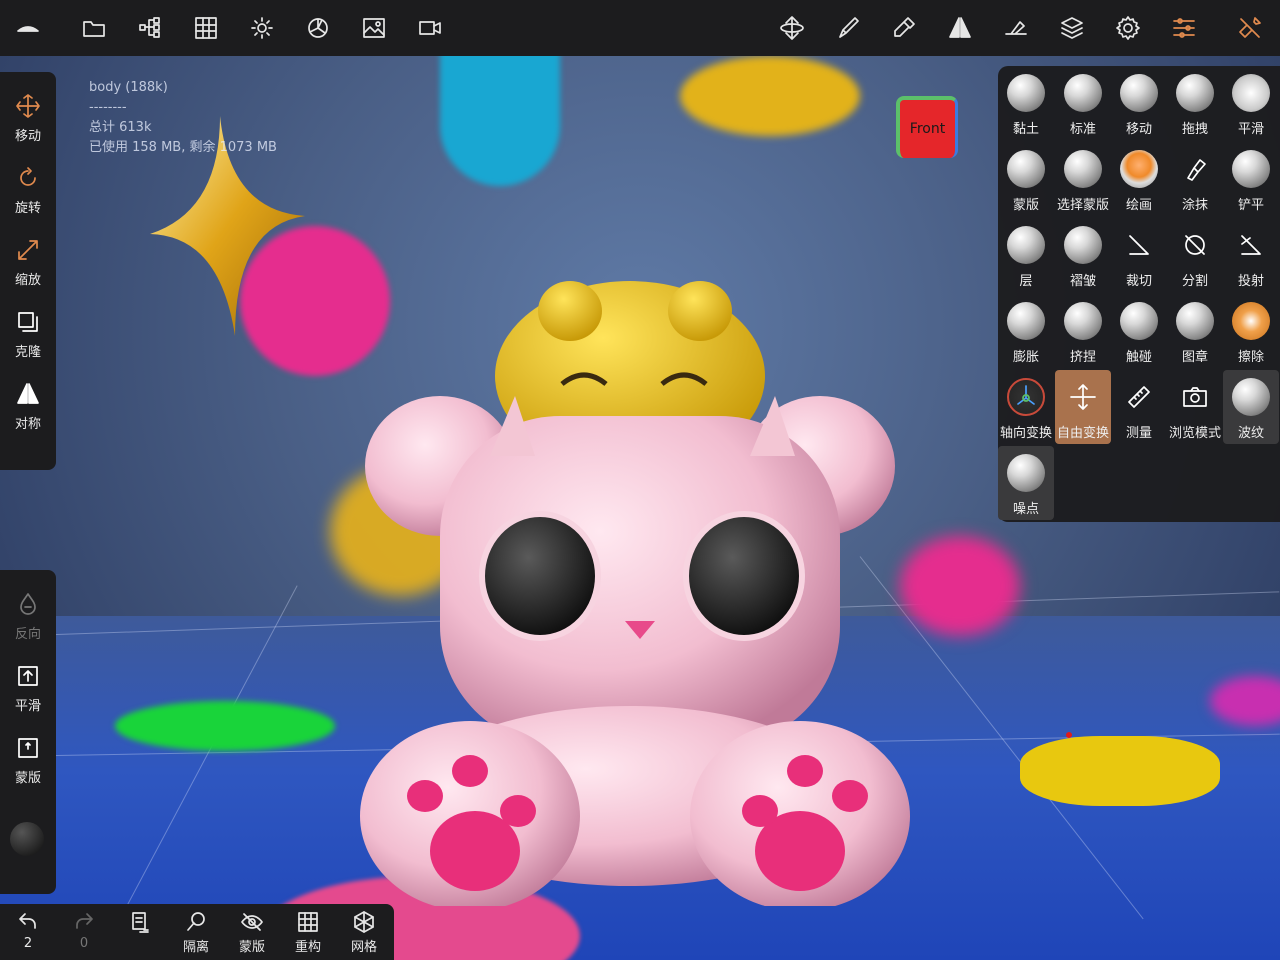 The image size is (1280, 960). I want to click on material-swatch, so click(27, 839).